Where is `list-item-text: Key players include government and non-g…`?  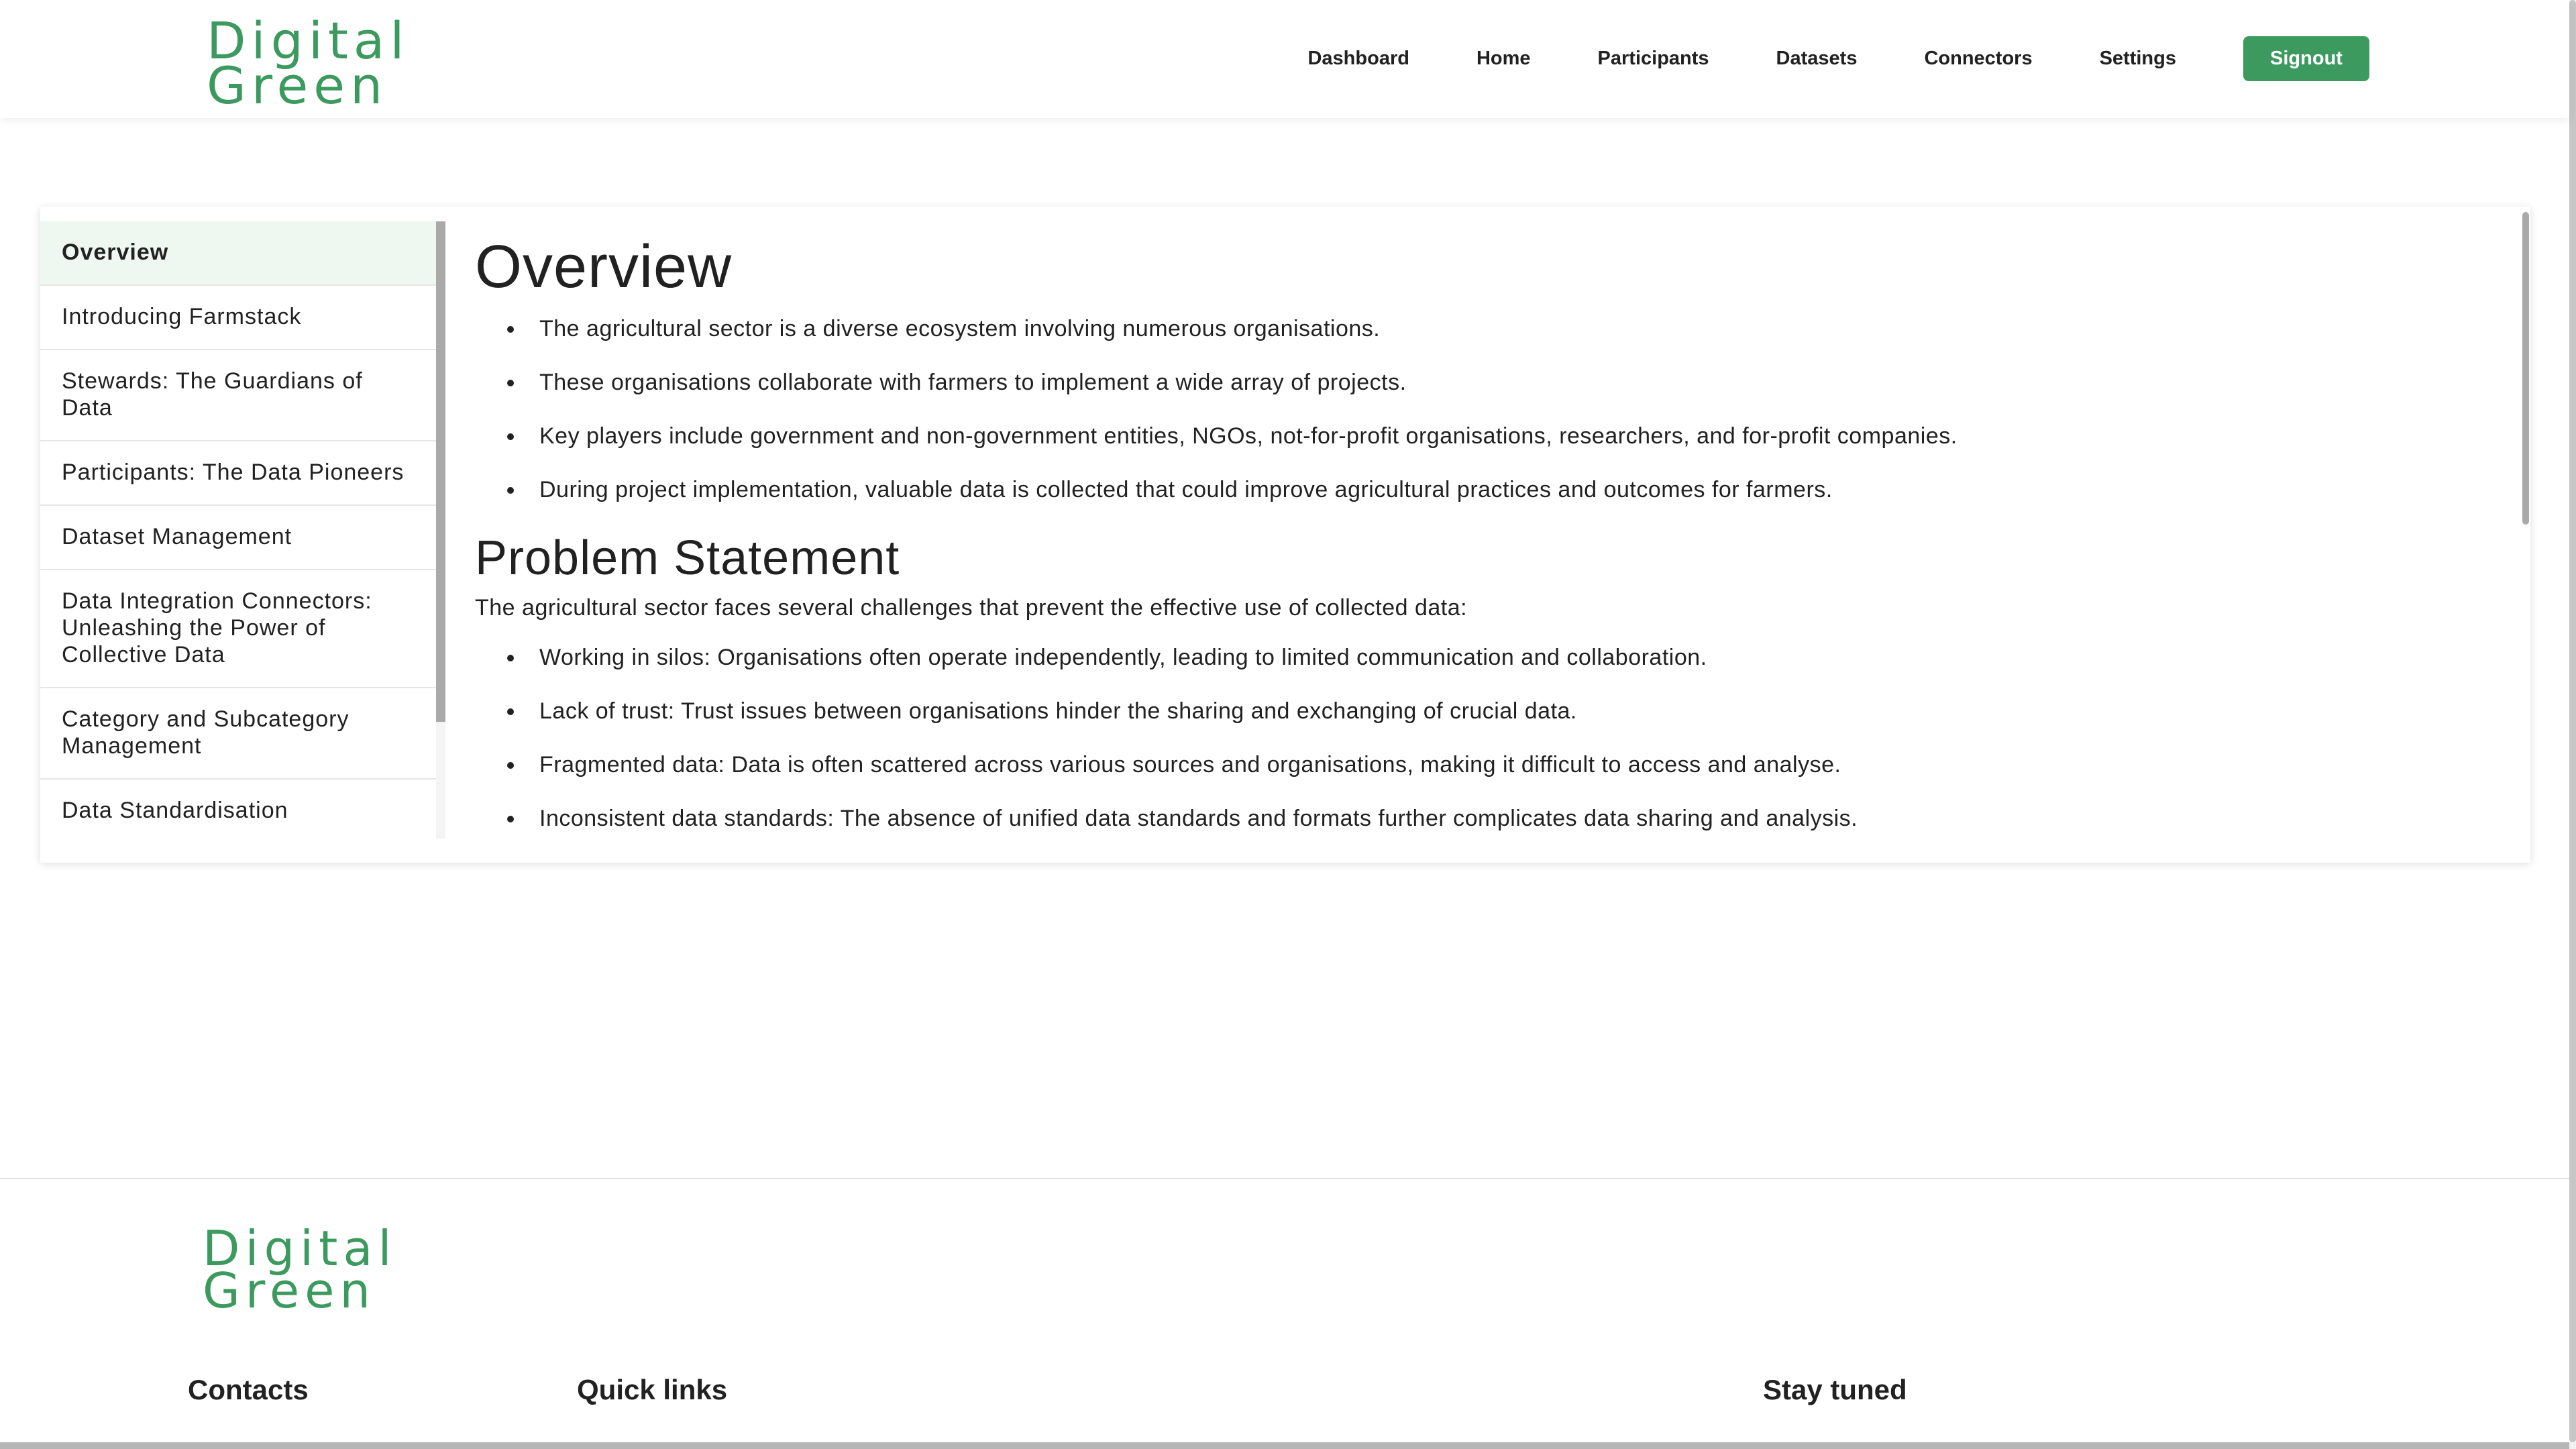 list-item-text: Key players include government and non-g… is located at coordinates (1248, 436).